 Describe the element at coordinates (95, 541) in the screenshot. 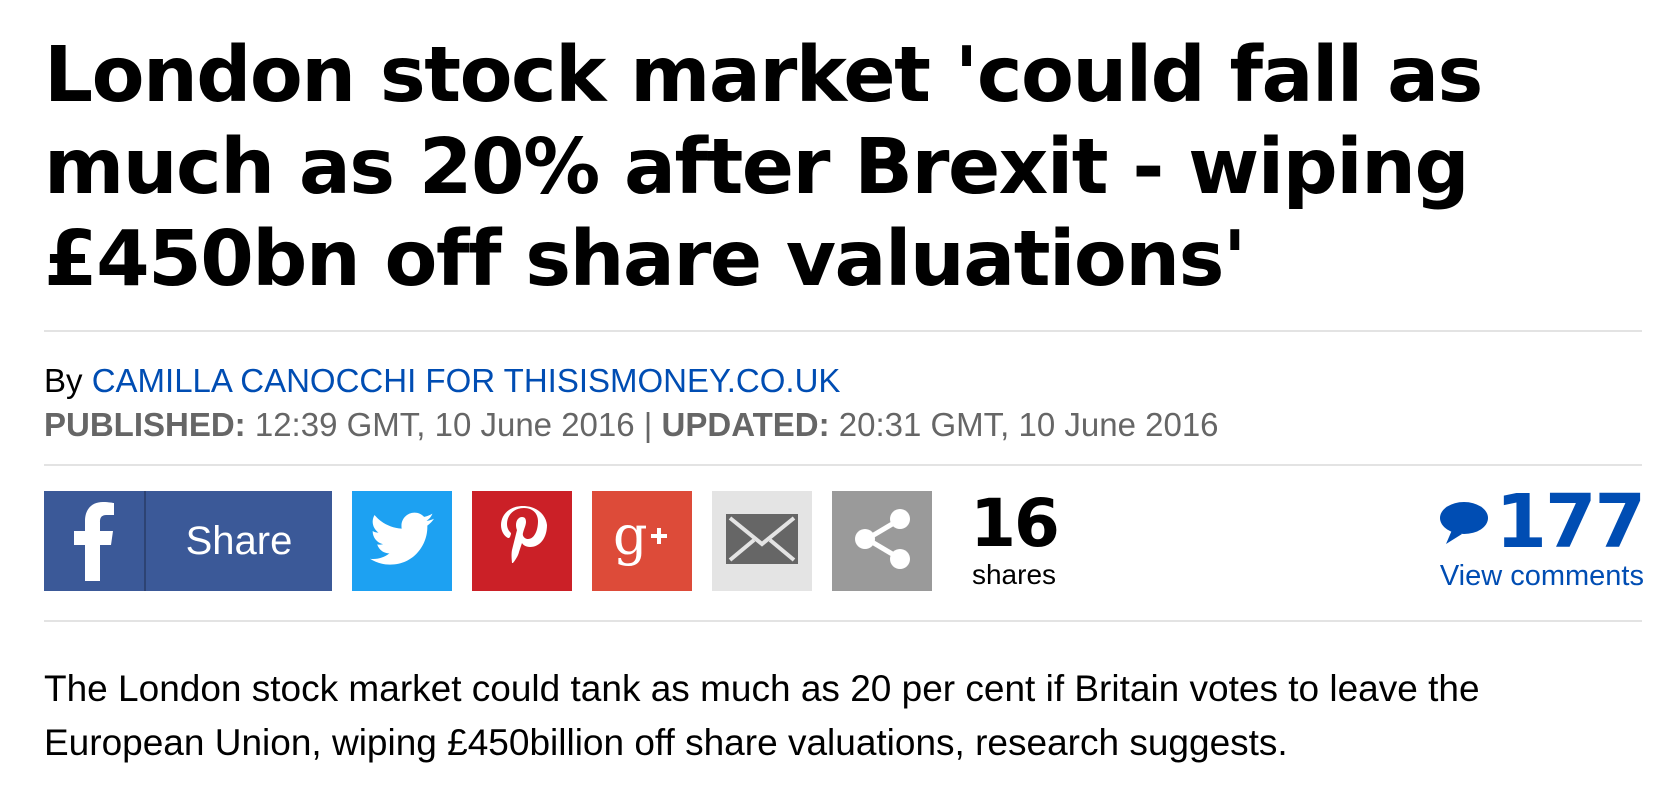

I see `facebook-icon` at that location.